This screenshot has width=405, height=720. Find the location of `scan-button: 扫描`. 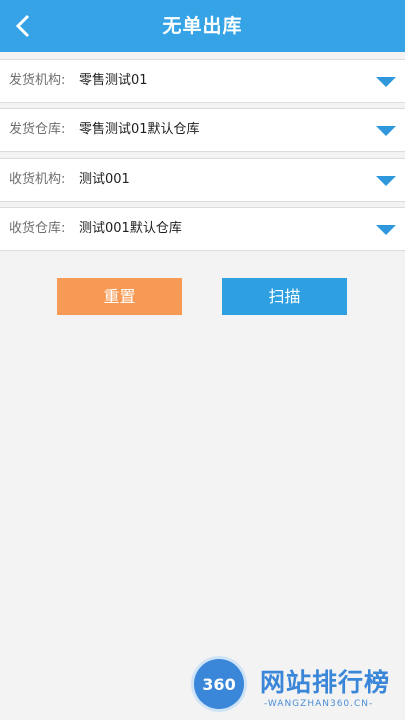

scan-button: 扫描 is located at coordinates (284, 296).